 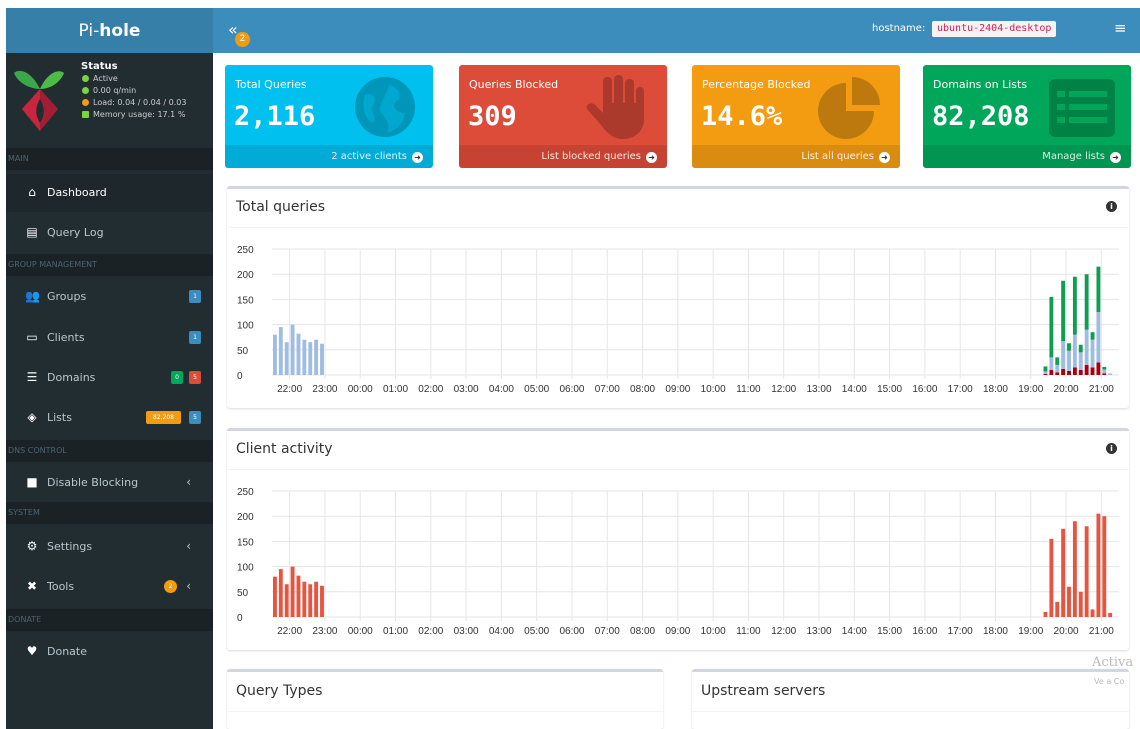 What do you see at coordinates (109, 297) in the screenshot?
I see `sidebar-item-groups: 👥 Groups 1` at bounding box center [109, 297].